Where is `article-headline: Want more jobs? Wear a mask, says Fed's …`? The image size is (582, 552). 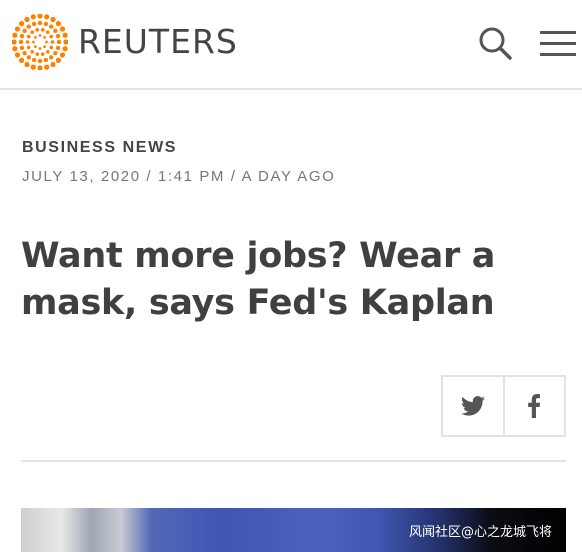
article-headline: Want more jobs? Wear a mask, says Fed's … is located at coordinates (258, 279).